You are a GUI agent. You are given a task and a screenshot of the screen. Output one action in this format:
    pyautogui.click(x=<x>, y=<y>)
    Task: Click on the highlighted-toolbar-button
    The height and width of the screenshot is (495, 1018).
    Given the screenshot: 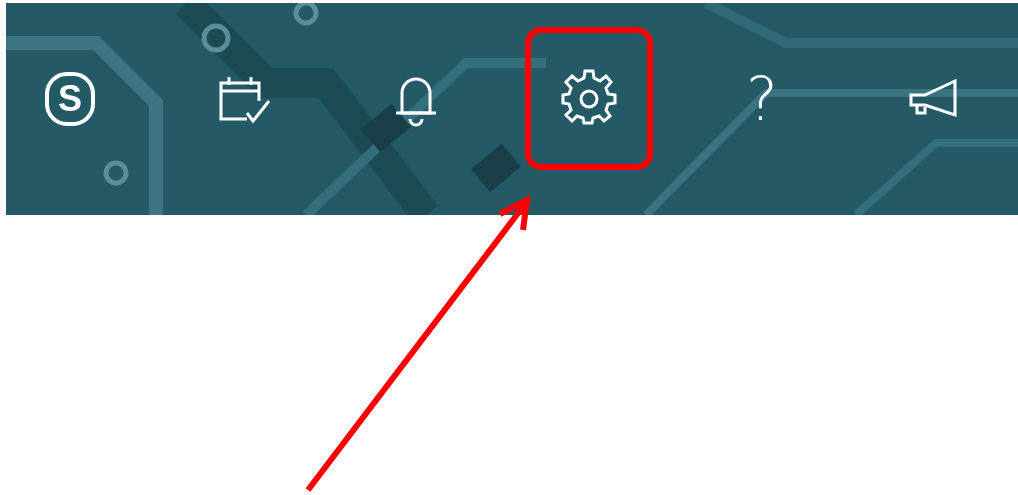 What is the action you would take?
    pyautogui.click(x=589, y=98)
    